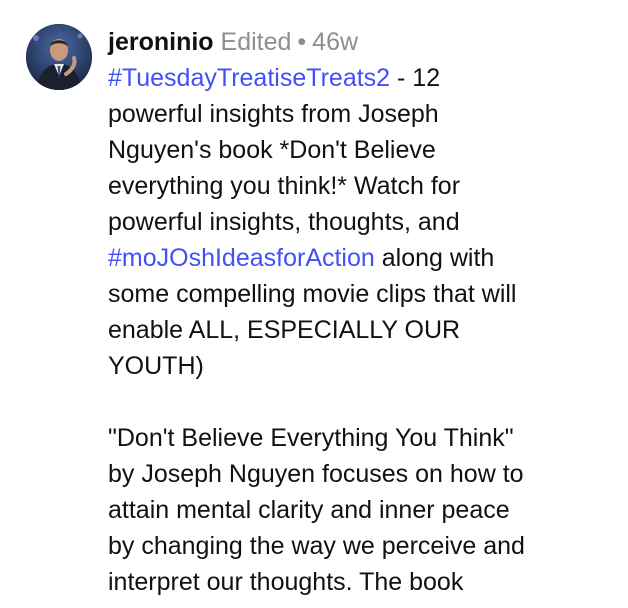 The width and height of the screenshot is (628, 608). I want to click on caption-line: powerful insights, thoughts, and, so click(284, 222).